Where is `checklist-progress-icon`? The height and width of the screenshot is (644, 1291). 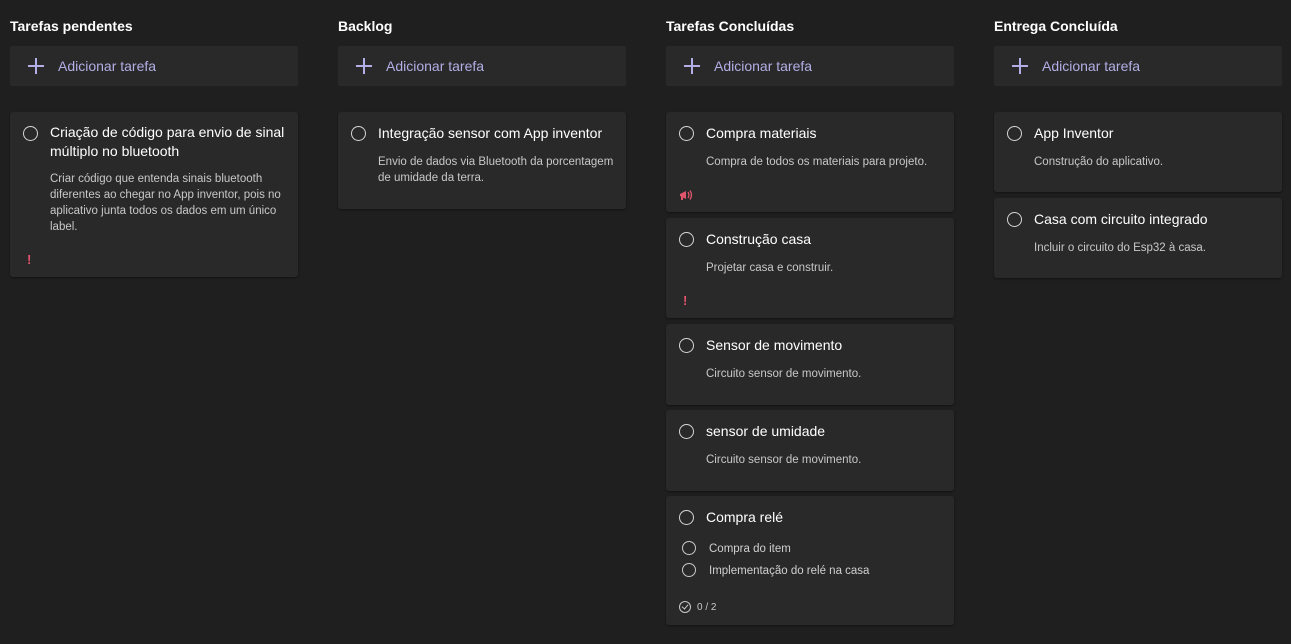
checklist-progress-icon is located at coordinates (685, 607).